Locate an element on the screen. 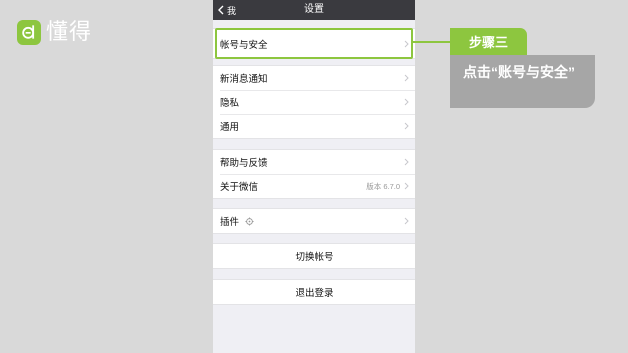 The height and width of the screenshot is (353, 628). switch-account-group: 切换帐号 is located at coordinates (314, 256).